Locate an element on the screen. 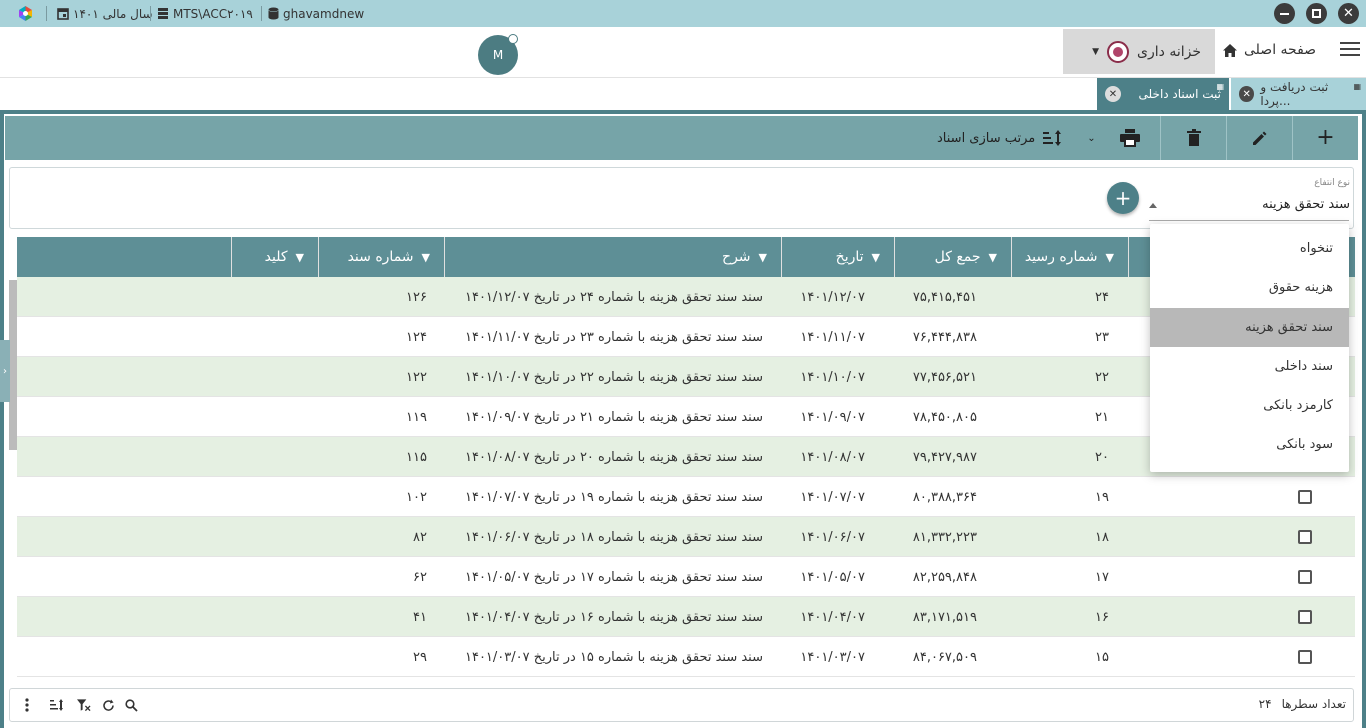 This screenshot has height=728, width=1366. minimize-button is located at coordinates (1284, 13).